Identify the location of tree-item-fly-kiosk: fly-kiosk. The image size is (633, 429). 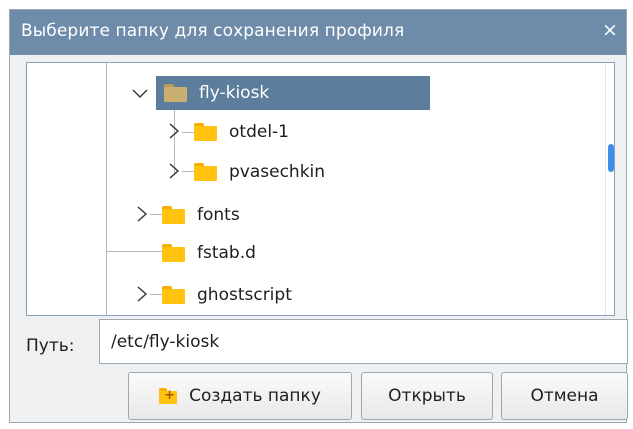
(293, 93).